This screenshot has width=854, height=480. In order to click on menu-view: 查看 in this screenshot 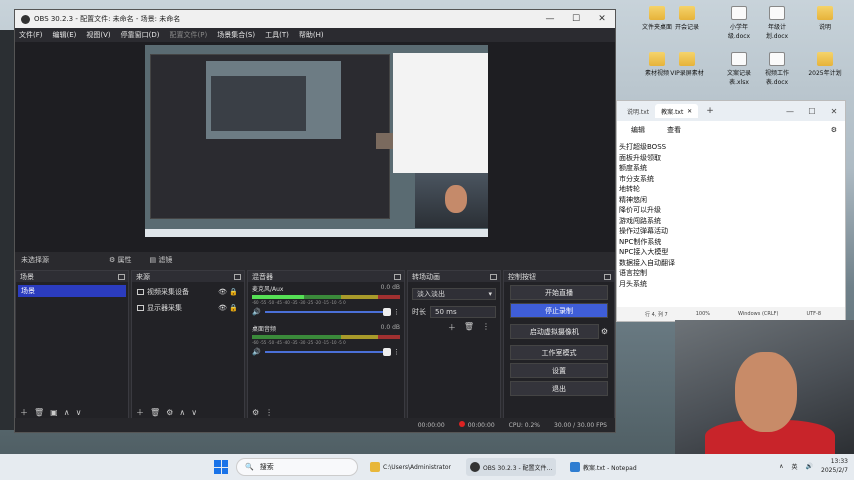, I will do `click(674, 130)`.